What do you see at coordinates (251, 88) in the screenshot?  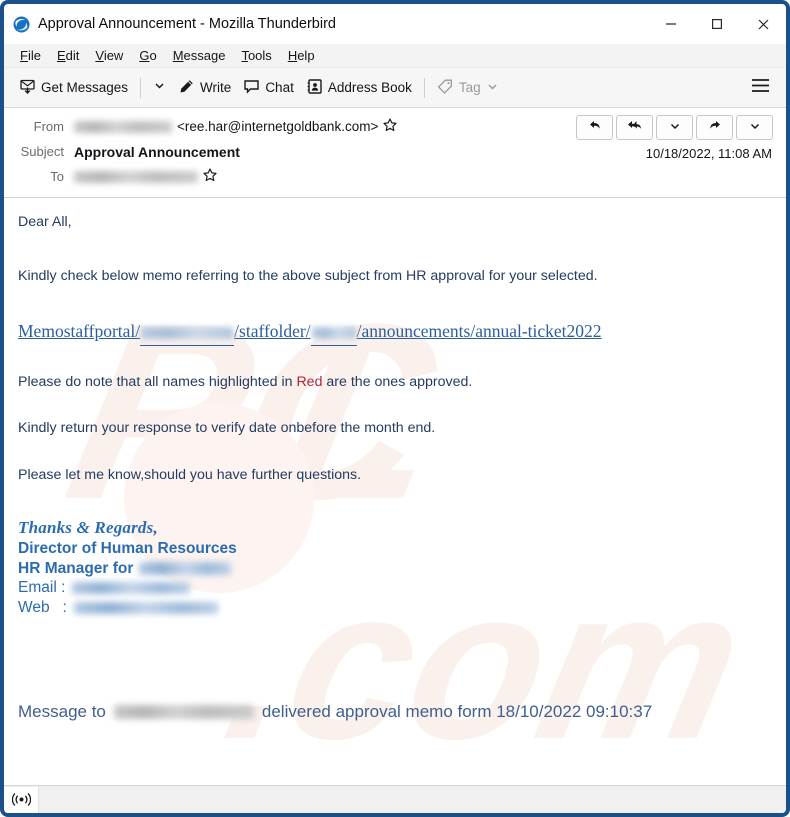 I see `chat-bubble-icon` at bounding box center [251, 88].